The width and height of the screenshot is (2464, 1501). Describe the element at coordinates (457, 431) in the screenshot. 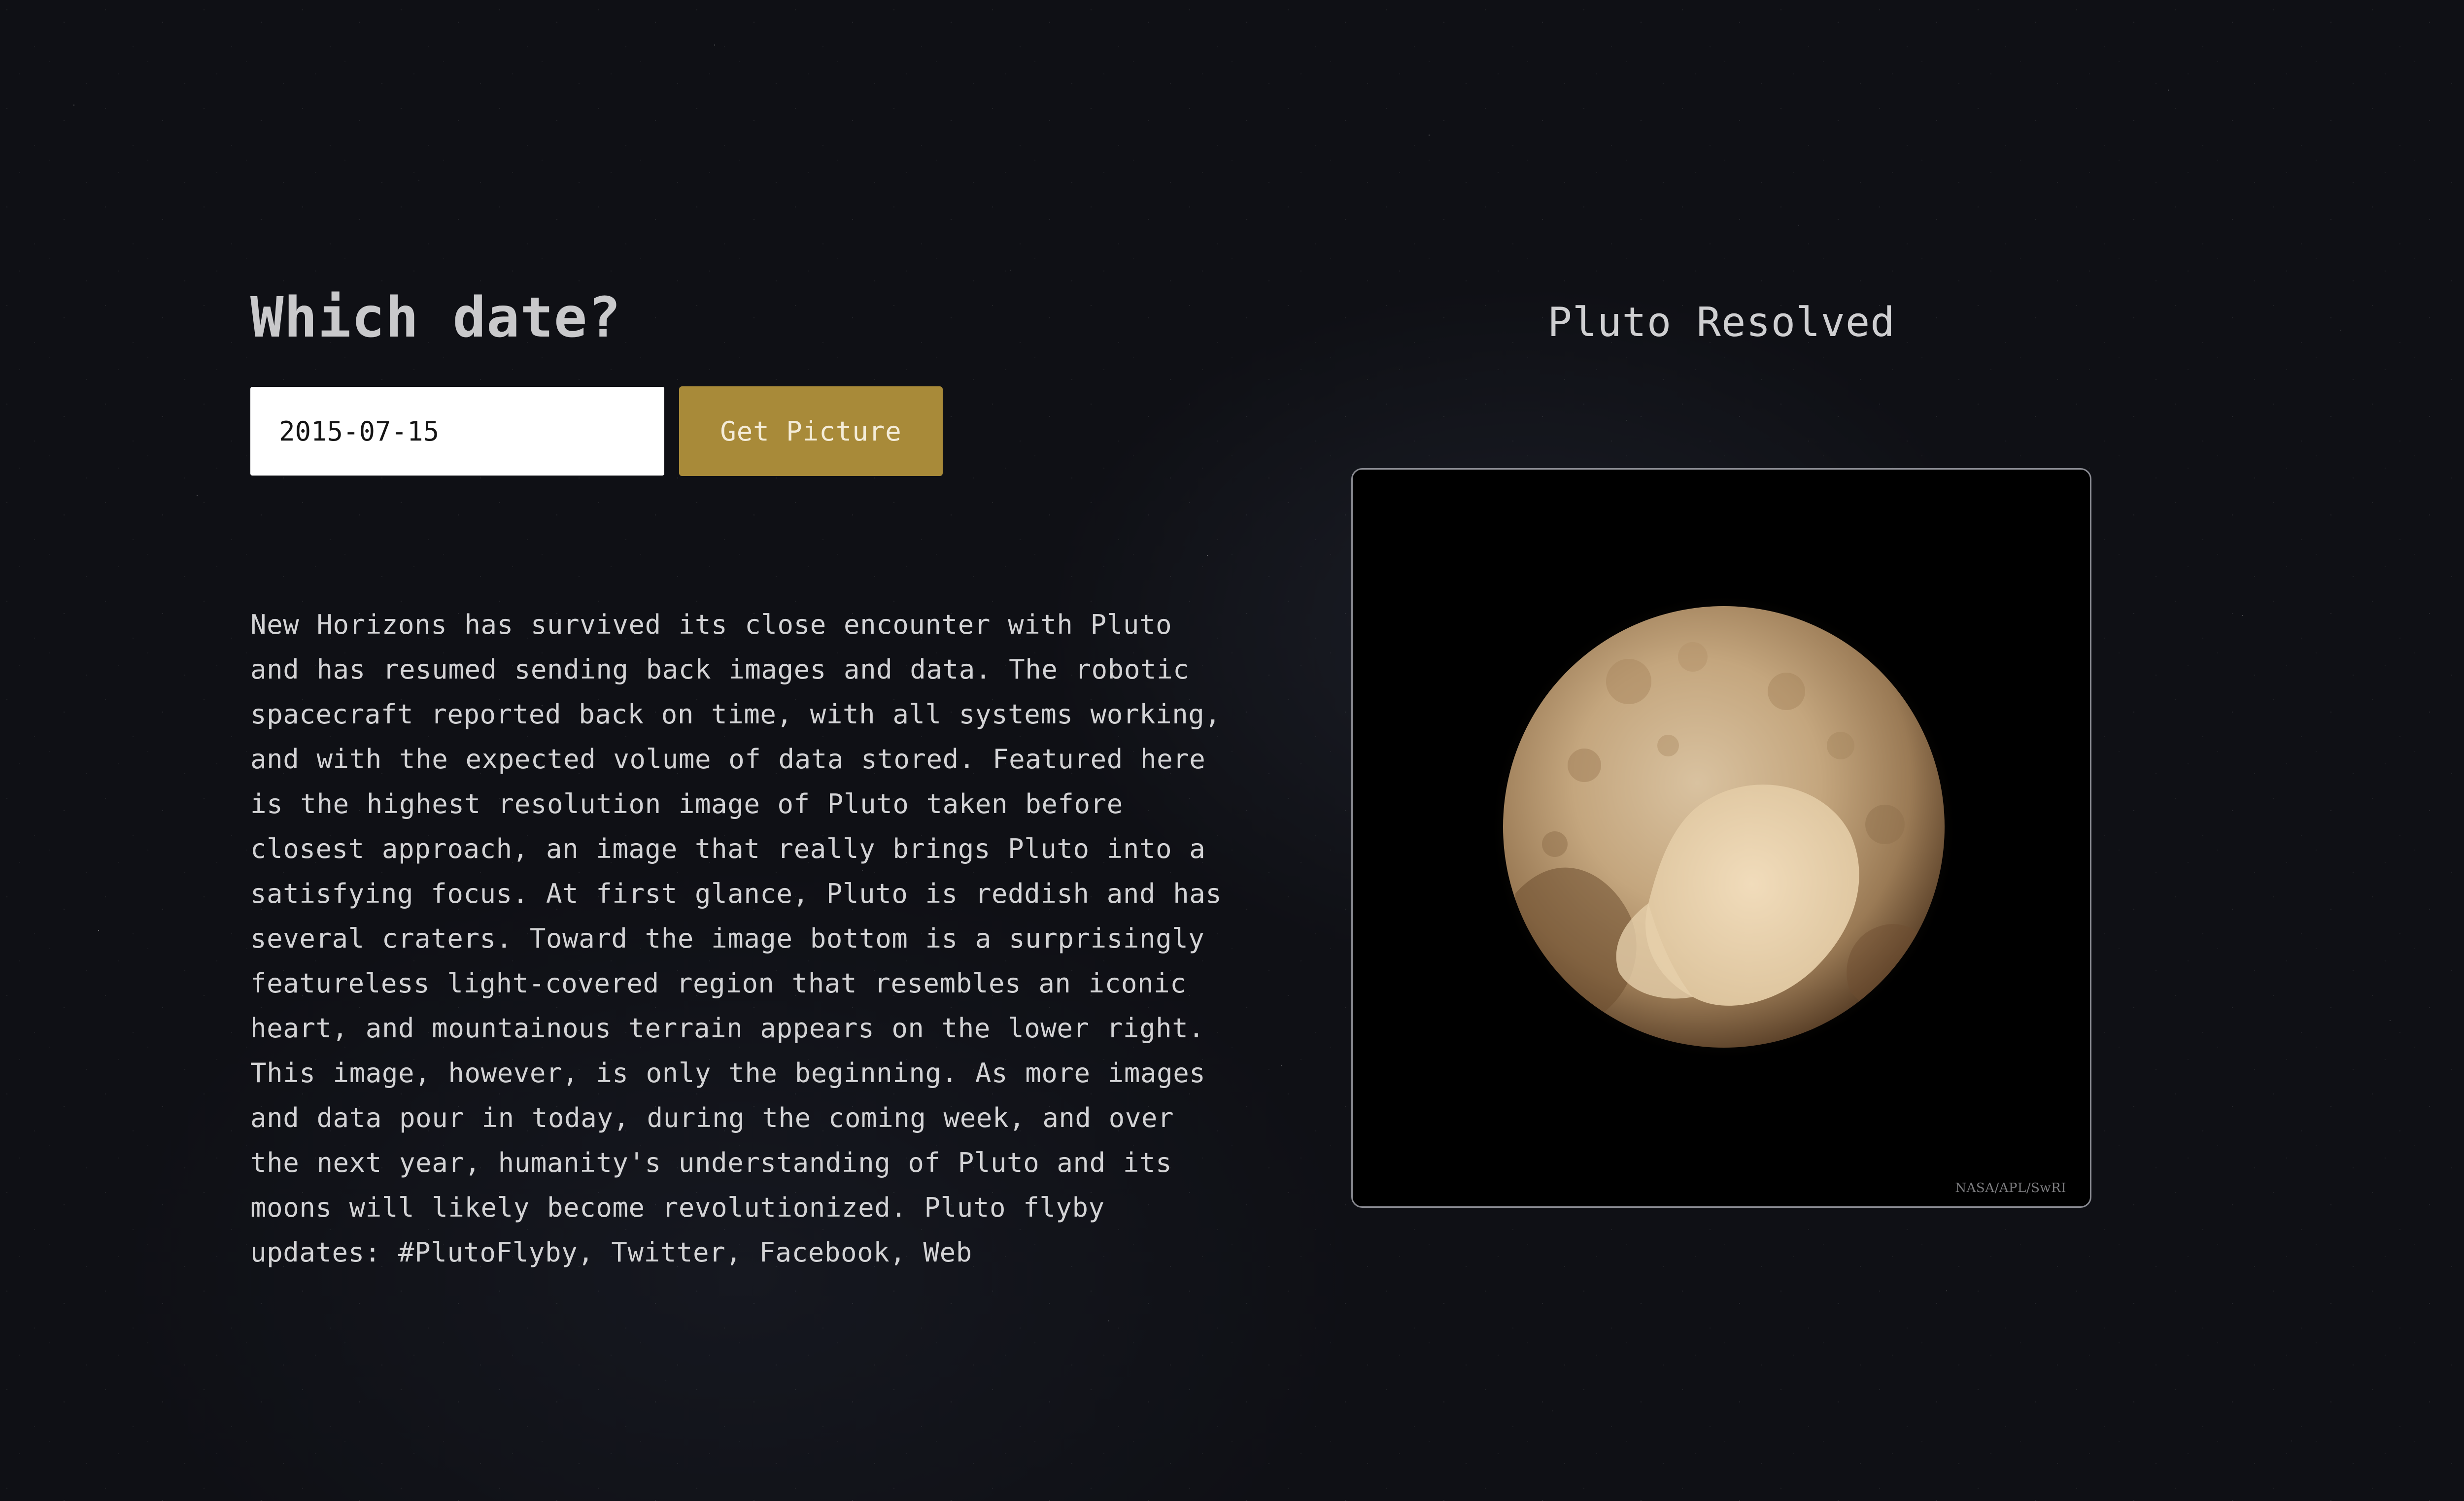

I see `date-input` at that location.